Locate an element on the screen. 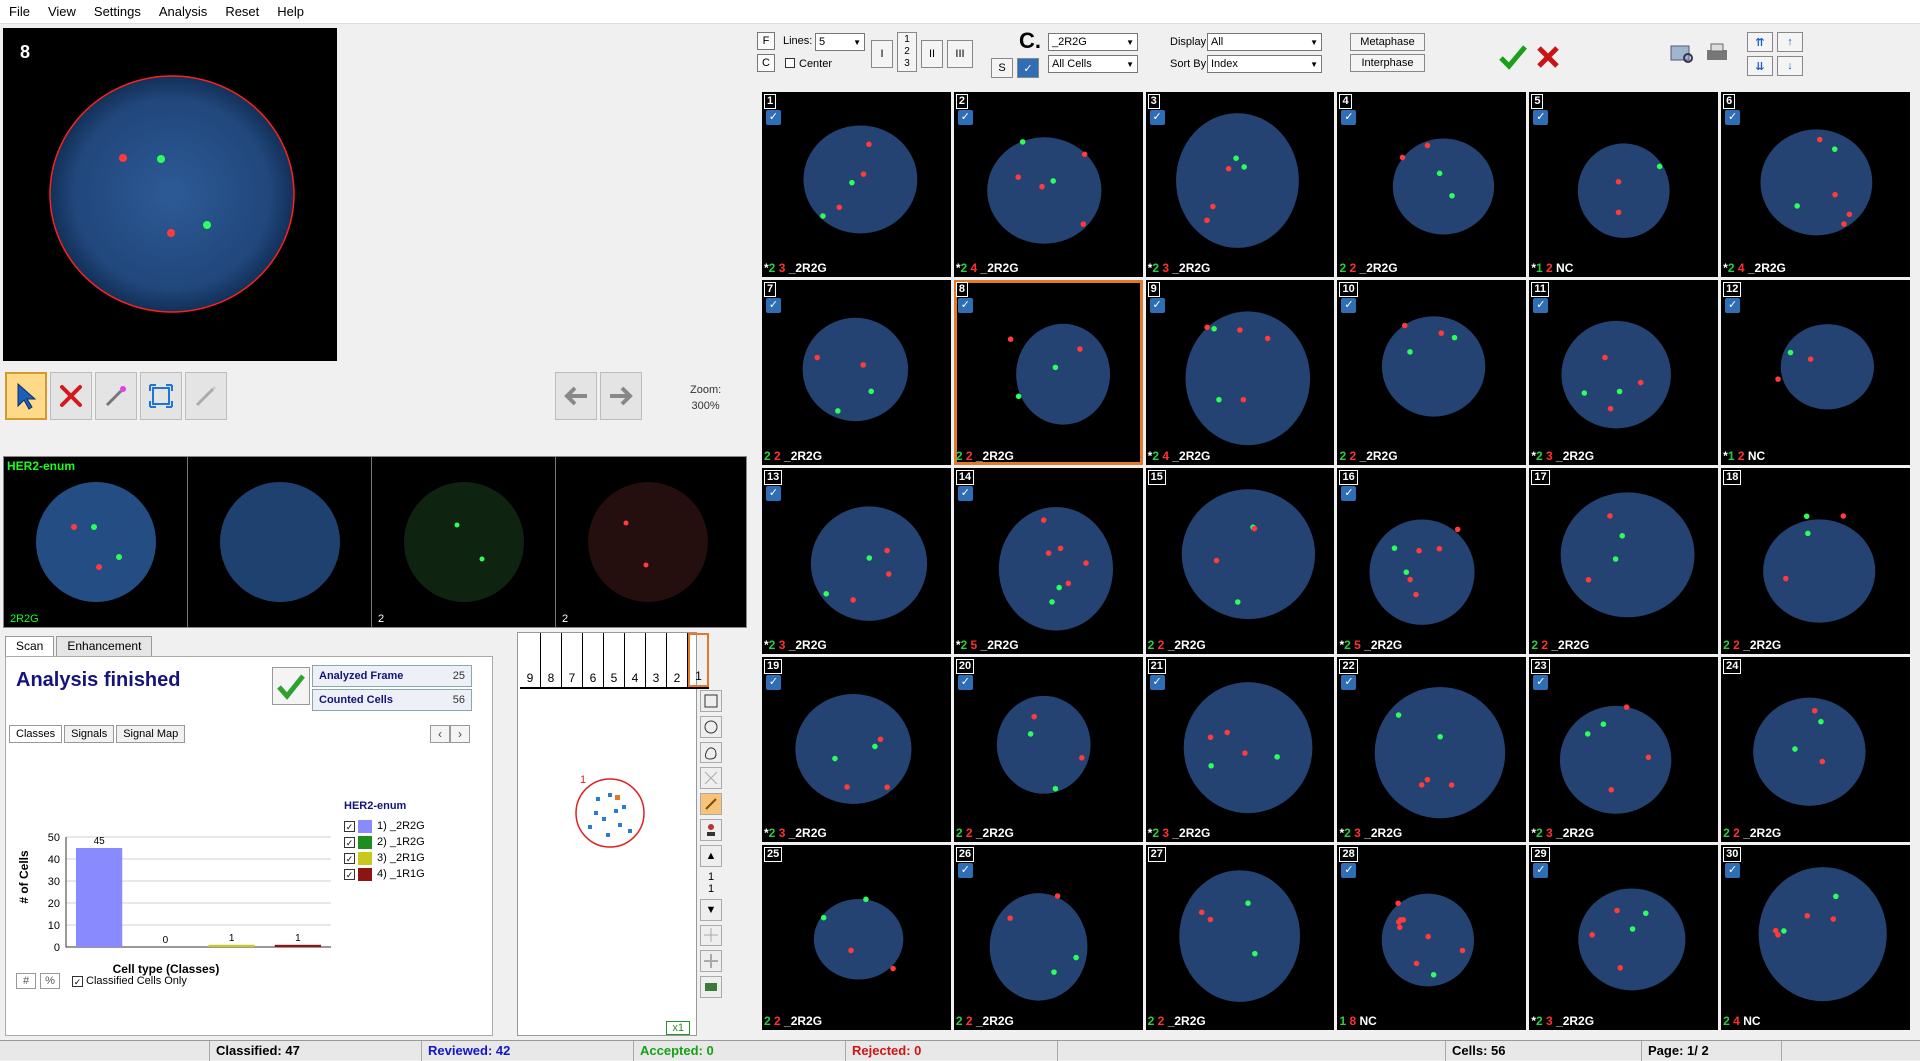 This screenshot has width=1920, height=1061. interphase-button: Interphase is located at coordinates (1387, 63).